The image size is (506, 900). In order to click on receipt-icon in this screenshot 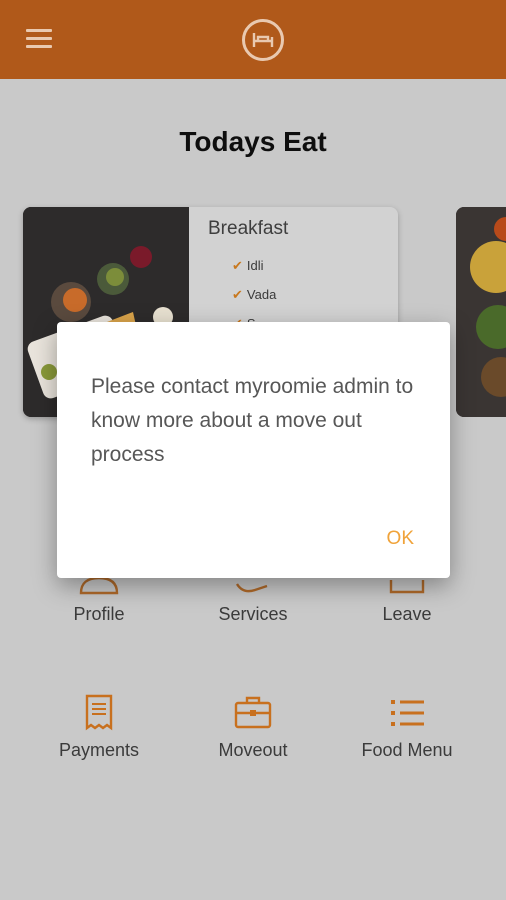, I will do `click(99, 712)`.